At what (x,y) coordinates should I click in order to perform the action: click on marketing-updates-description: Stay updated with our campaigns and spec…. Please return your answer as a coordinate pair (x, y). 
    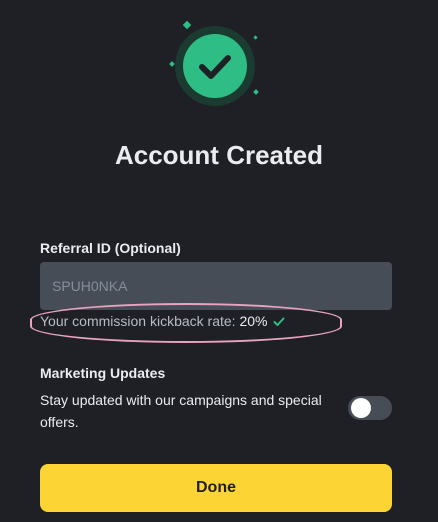
    Looking at the image, I should click on (181, 411).